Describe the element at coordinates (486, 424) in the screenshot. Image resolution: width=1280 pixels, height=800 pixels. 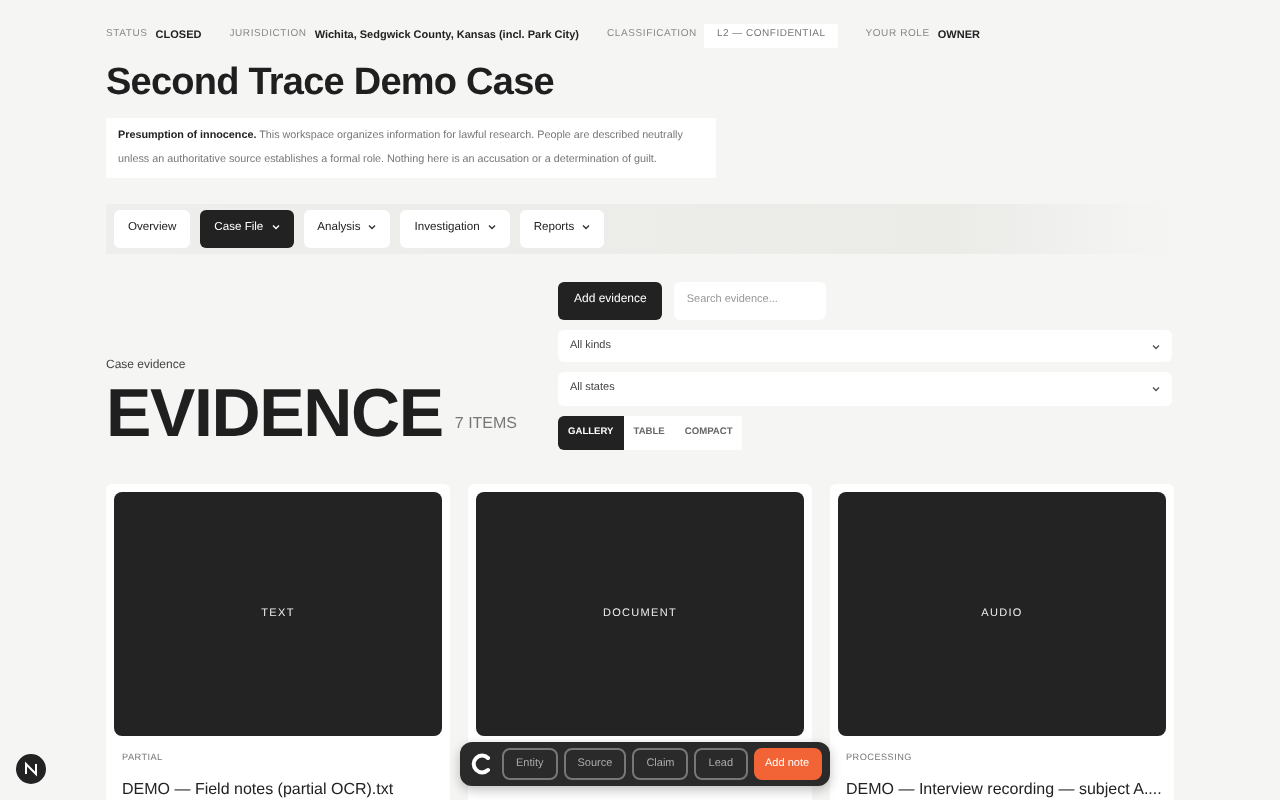
I see `item-count: 7 ITEMS` at that location.